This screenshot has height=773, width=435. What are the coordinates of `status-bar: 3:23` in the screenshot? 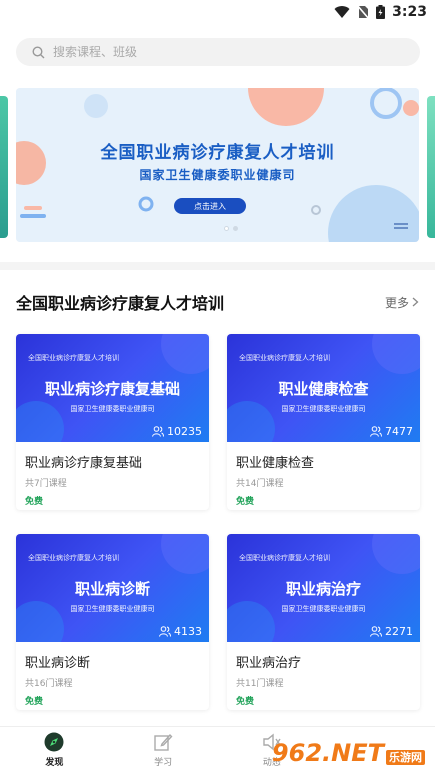 It's located at (217, 13).